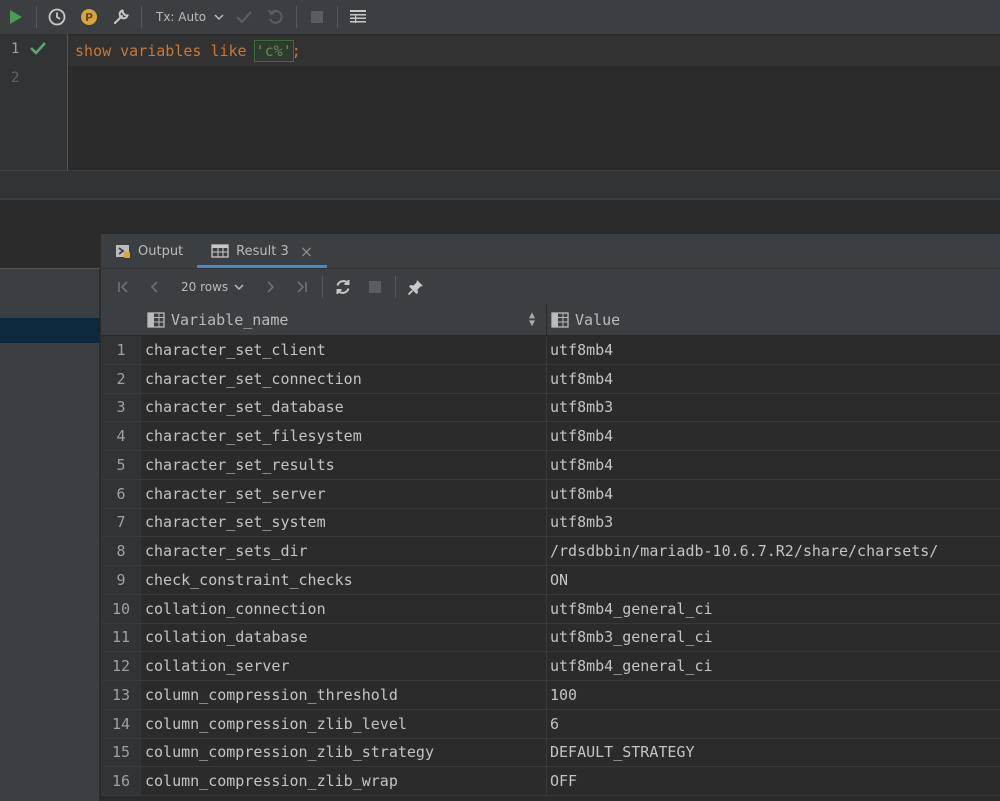 This screenshot has height=801, width=1000. I want to click on selected-tree-item, so click(50, 330).